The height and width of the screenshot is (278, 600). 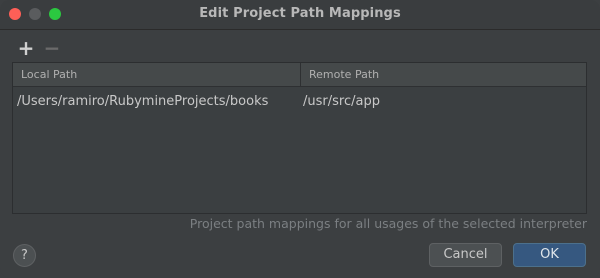 What do you see at coordinates (157, 75) in the screenshot?
I see `column-header-local-path: Local Path` at bounding box center [157, 75].